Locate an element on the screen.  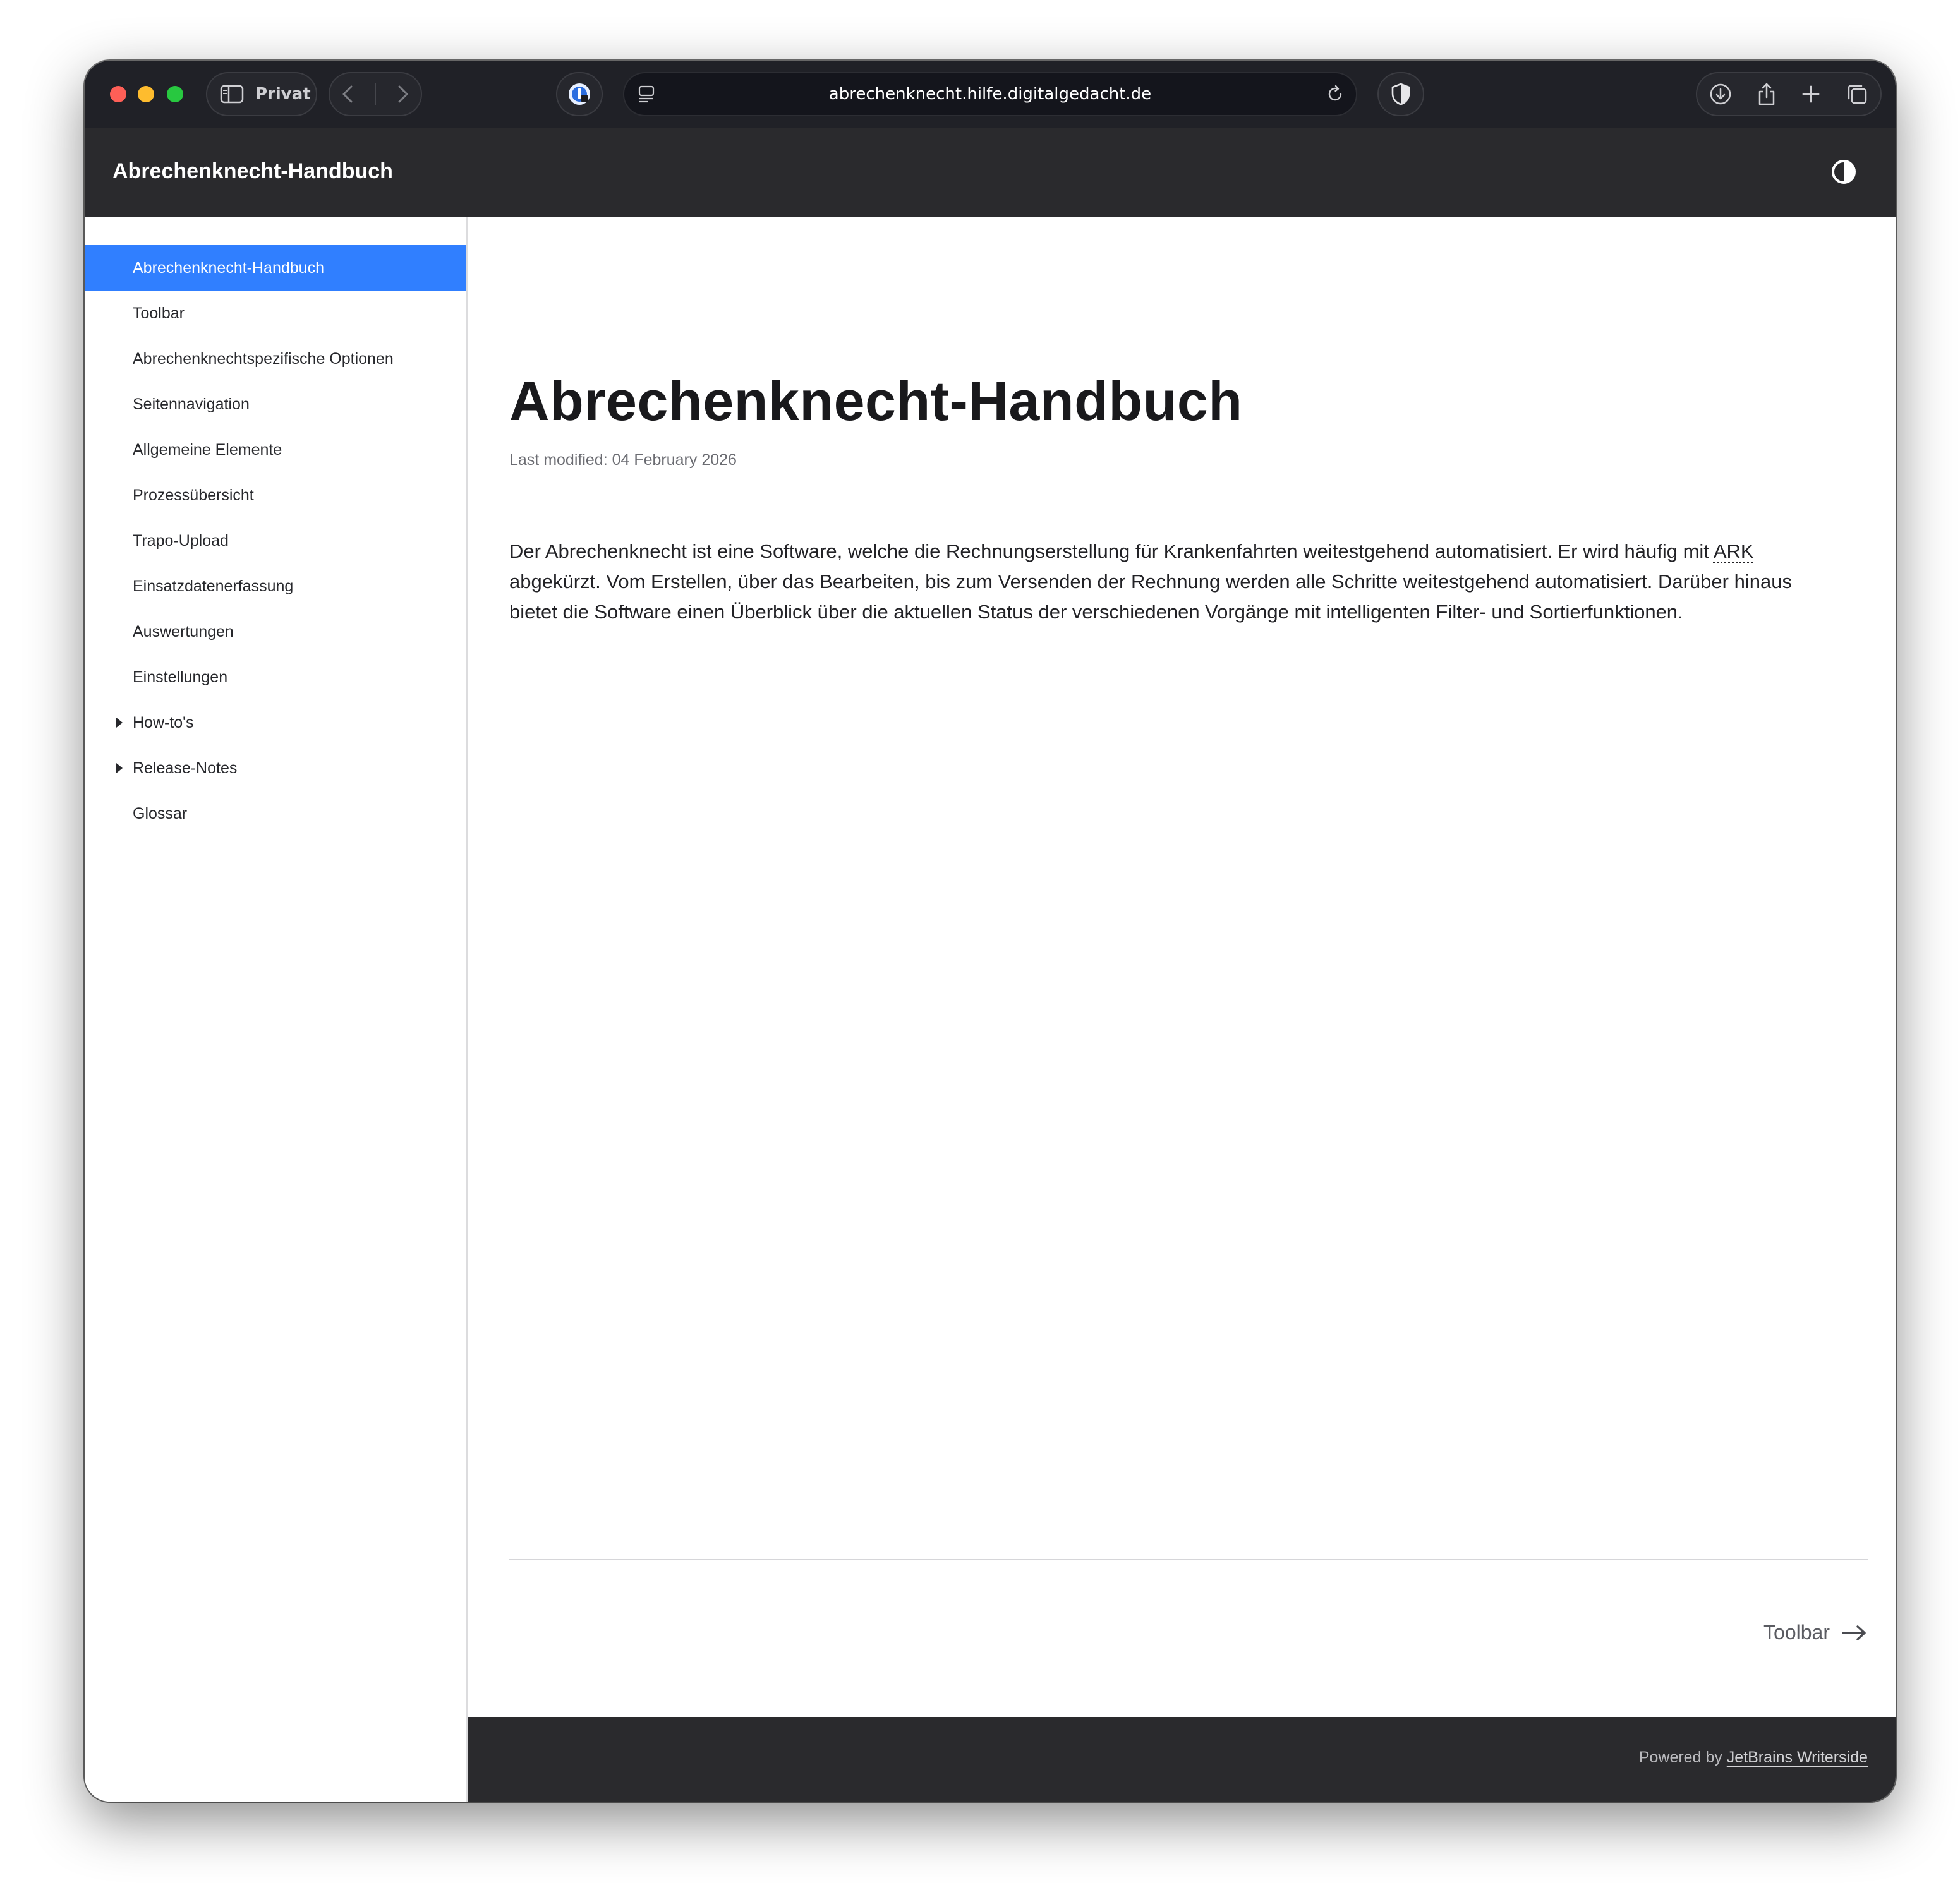
writerside-link: JetBrains Writerside is located at coordinates (1797, 1758).